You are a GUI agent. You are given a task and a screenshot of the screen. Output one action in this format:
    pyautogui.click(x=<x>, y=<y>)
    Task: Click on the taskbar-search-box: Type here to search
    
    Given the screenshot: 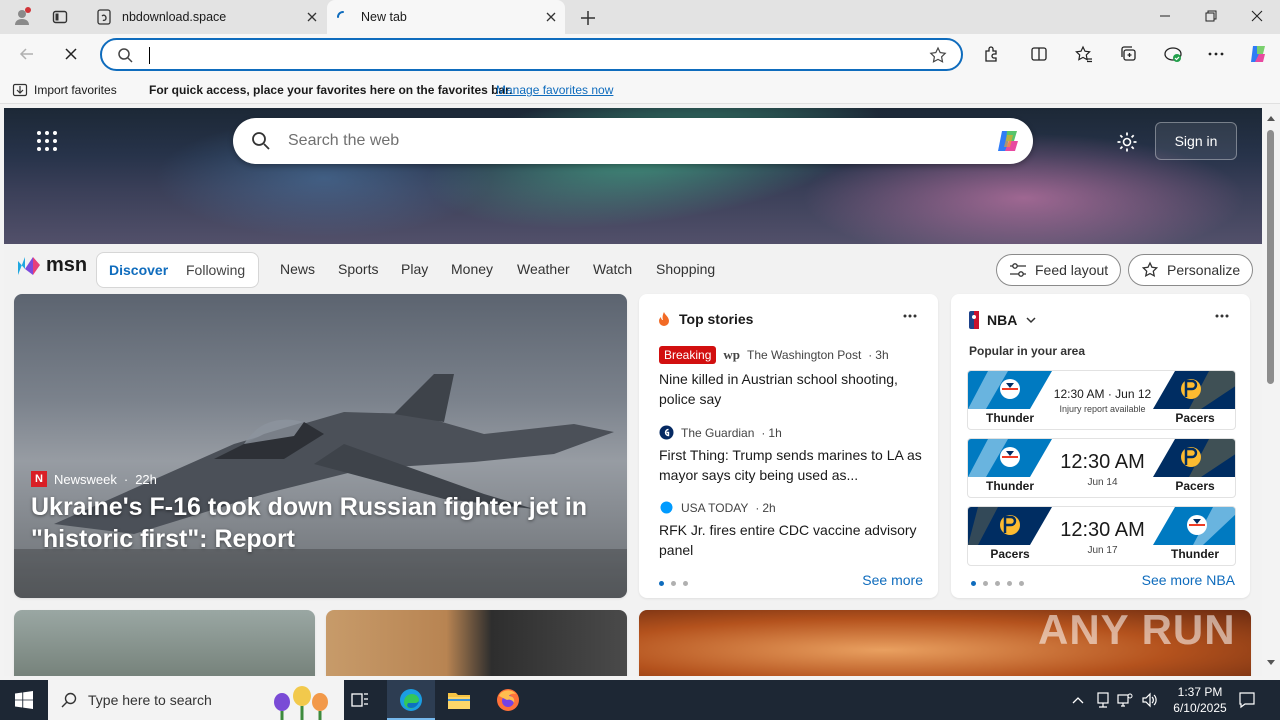 What is the action you would take?
    pyautogui.click(x=196, y=700)
    